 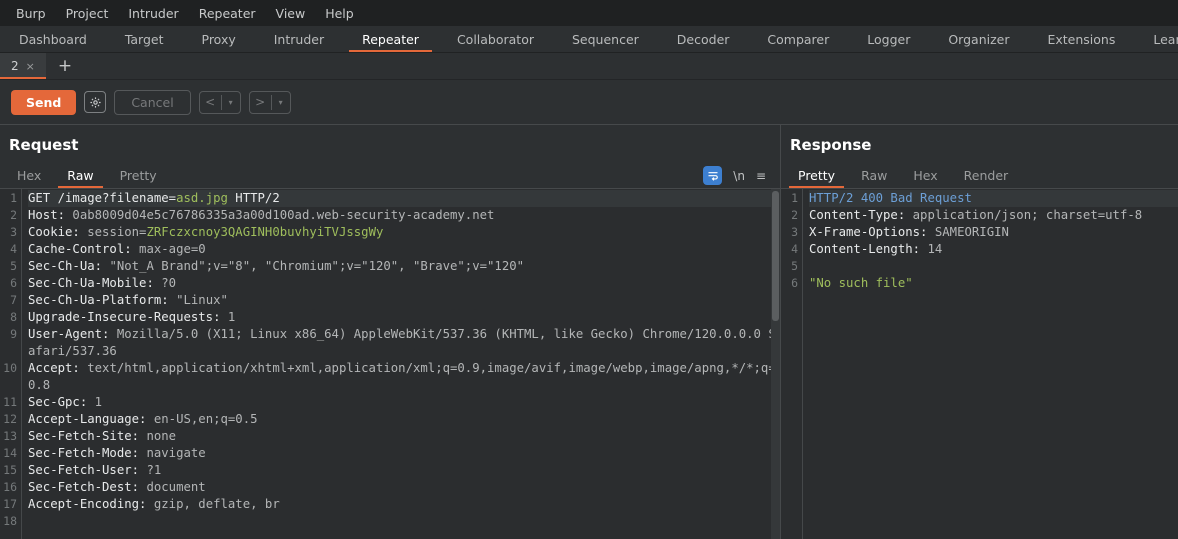 What do you see at coordinates (703, 39) in the screenshot?
I see `tab-decoder: Decoder` at bounding box center [703, 39].